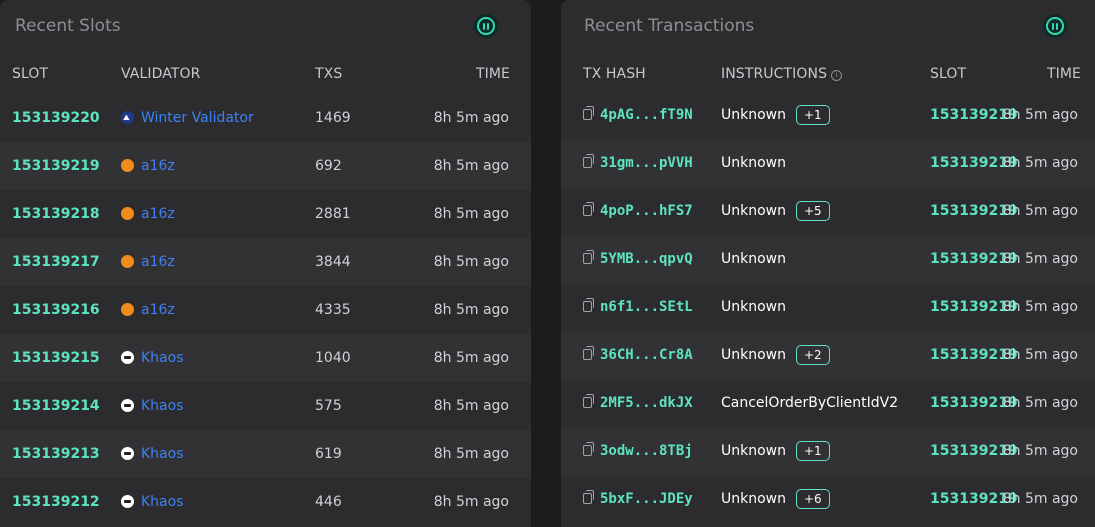 This screenshot has width=1095, height=527. Describe the element at coordinates (646, 355) in the screenshot. I see `tx-hash-link: 36CH...Cr8A` at that location.